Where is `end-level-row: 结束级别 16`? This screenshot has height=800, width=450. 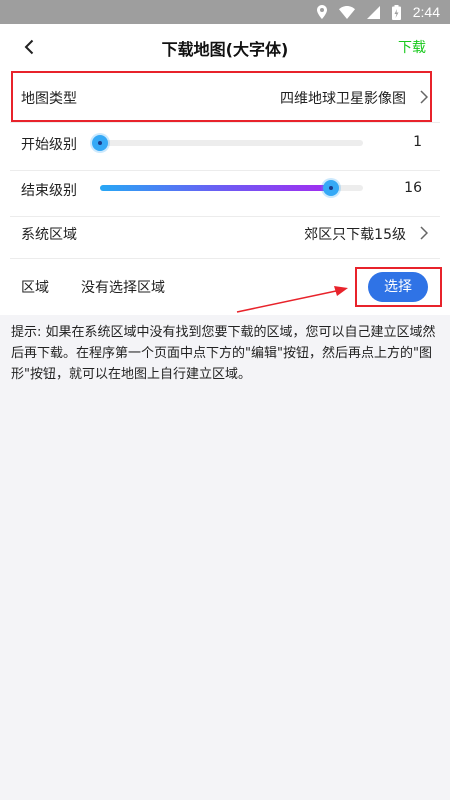
end-level-row: 结束级别 16 is located at coordinates (225, 195).